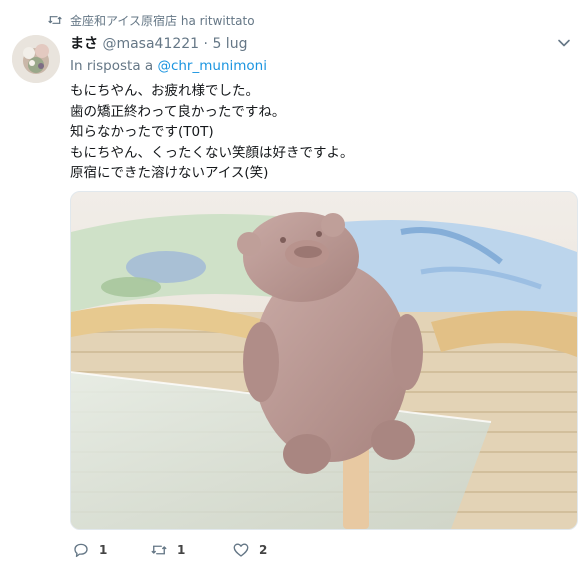 The image size is (585, 564). Describe the element at coordinates (89, 550) in the screenshot. I see `reply-button: 1` at that location.